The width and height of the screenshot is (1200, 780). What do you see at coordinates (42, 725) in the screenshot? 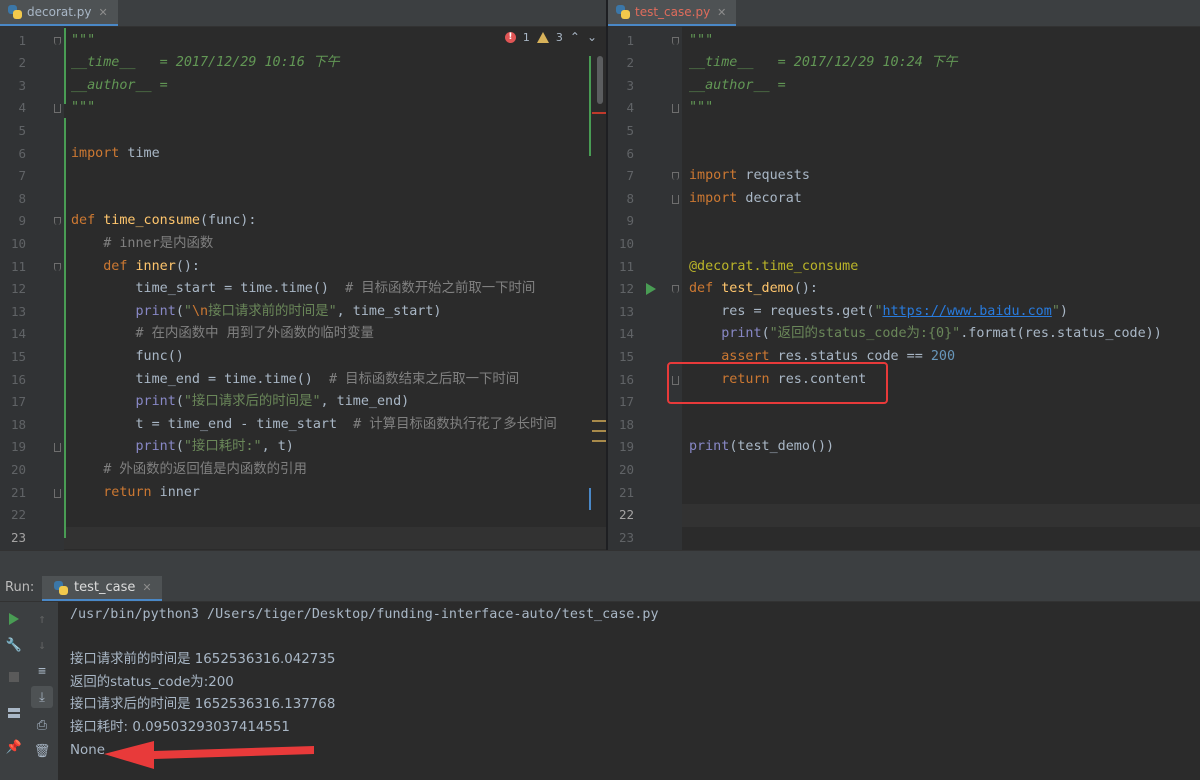
I see `print-icon: ⎙` at bounding box center [42, 725].